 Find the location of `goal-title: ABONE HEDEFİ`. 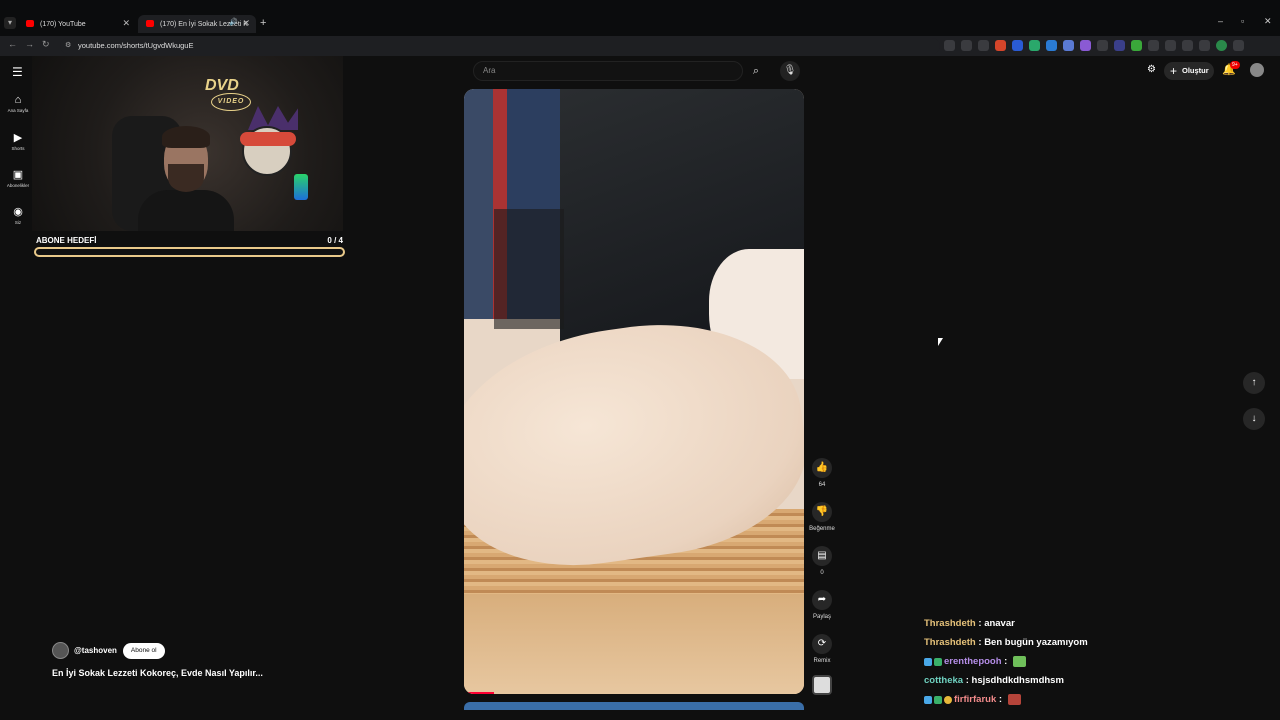

goal-title: ABONE HEDEFİ is located at coordinates (66, 240).